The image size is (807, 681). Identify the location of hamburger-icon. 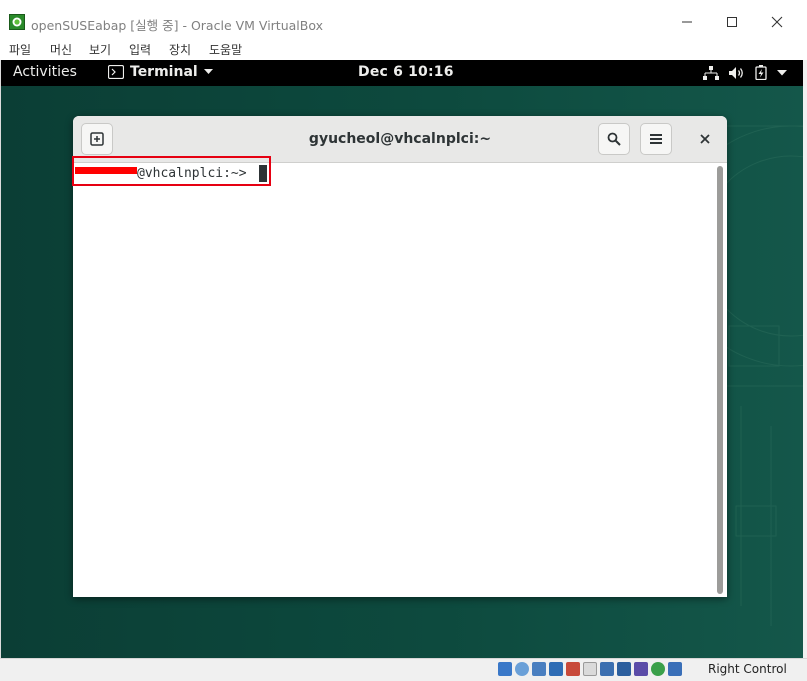
(656, 139).